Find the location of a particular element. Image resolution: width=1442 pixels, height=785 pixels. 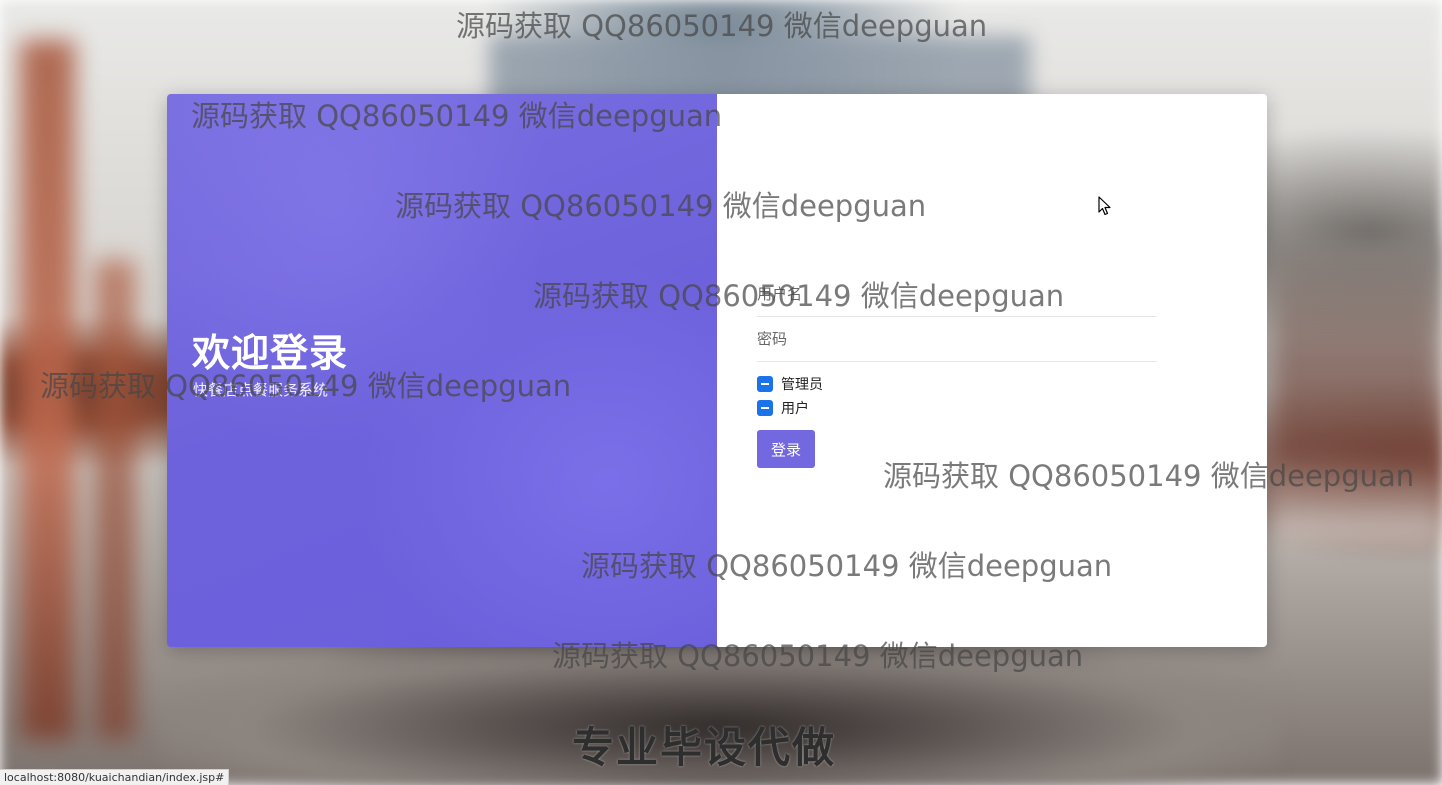

background-building-right is located at coordinates (1356, 390).